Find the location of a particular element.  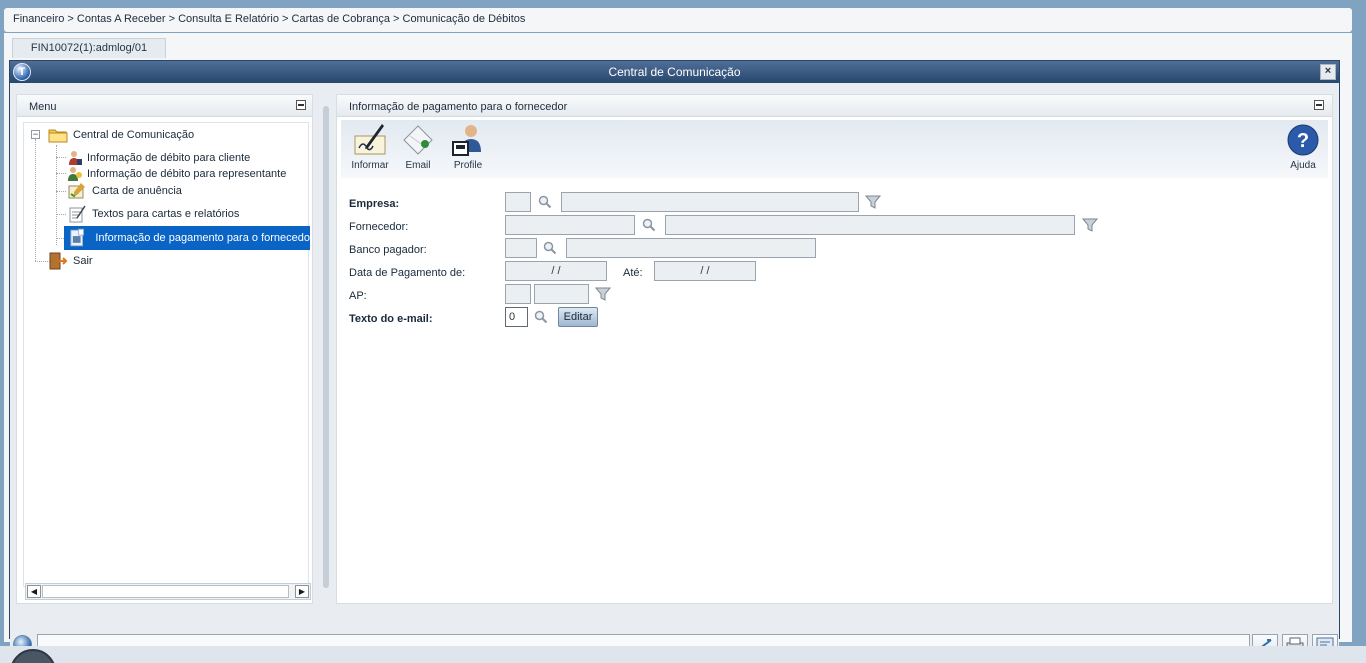

supplier-doc-icon is located at coordinates (77, 237).